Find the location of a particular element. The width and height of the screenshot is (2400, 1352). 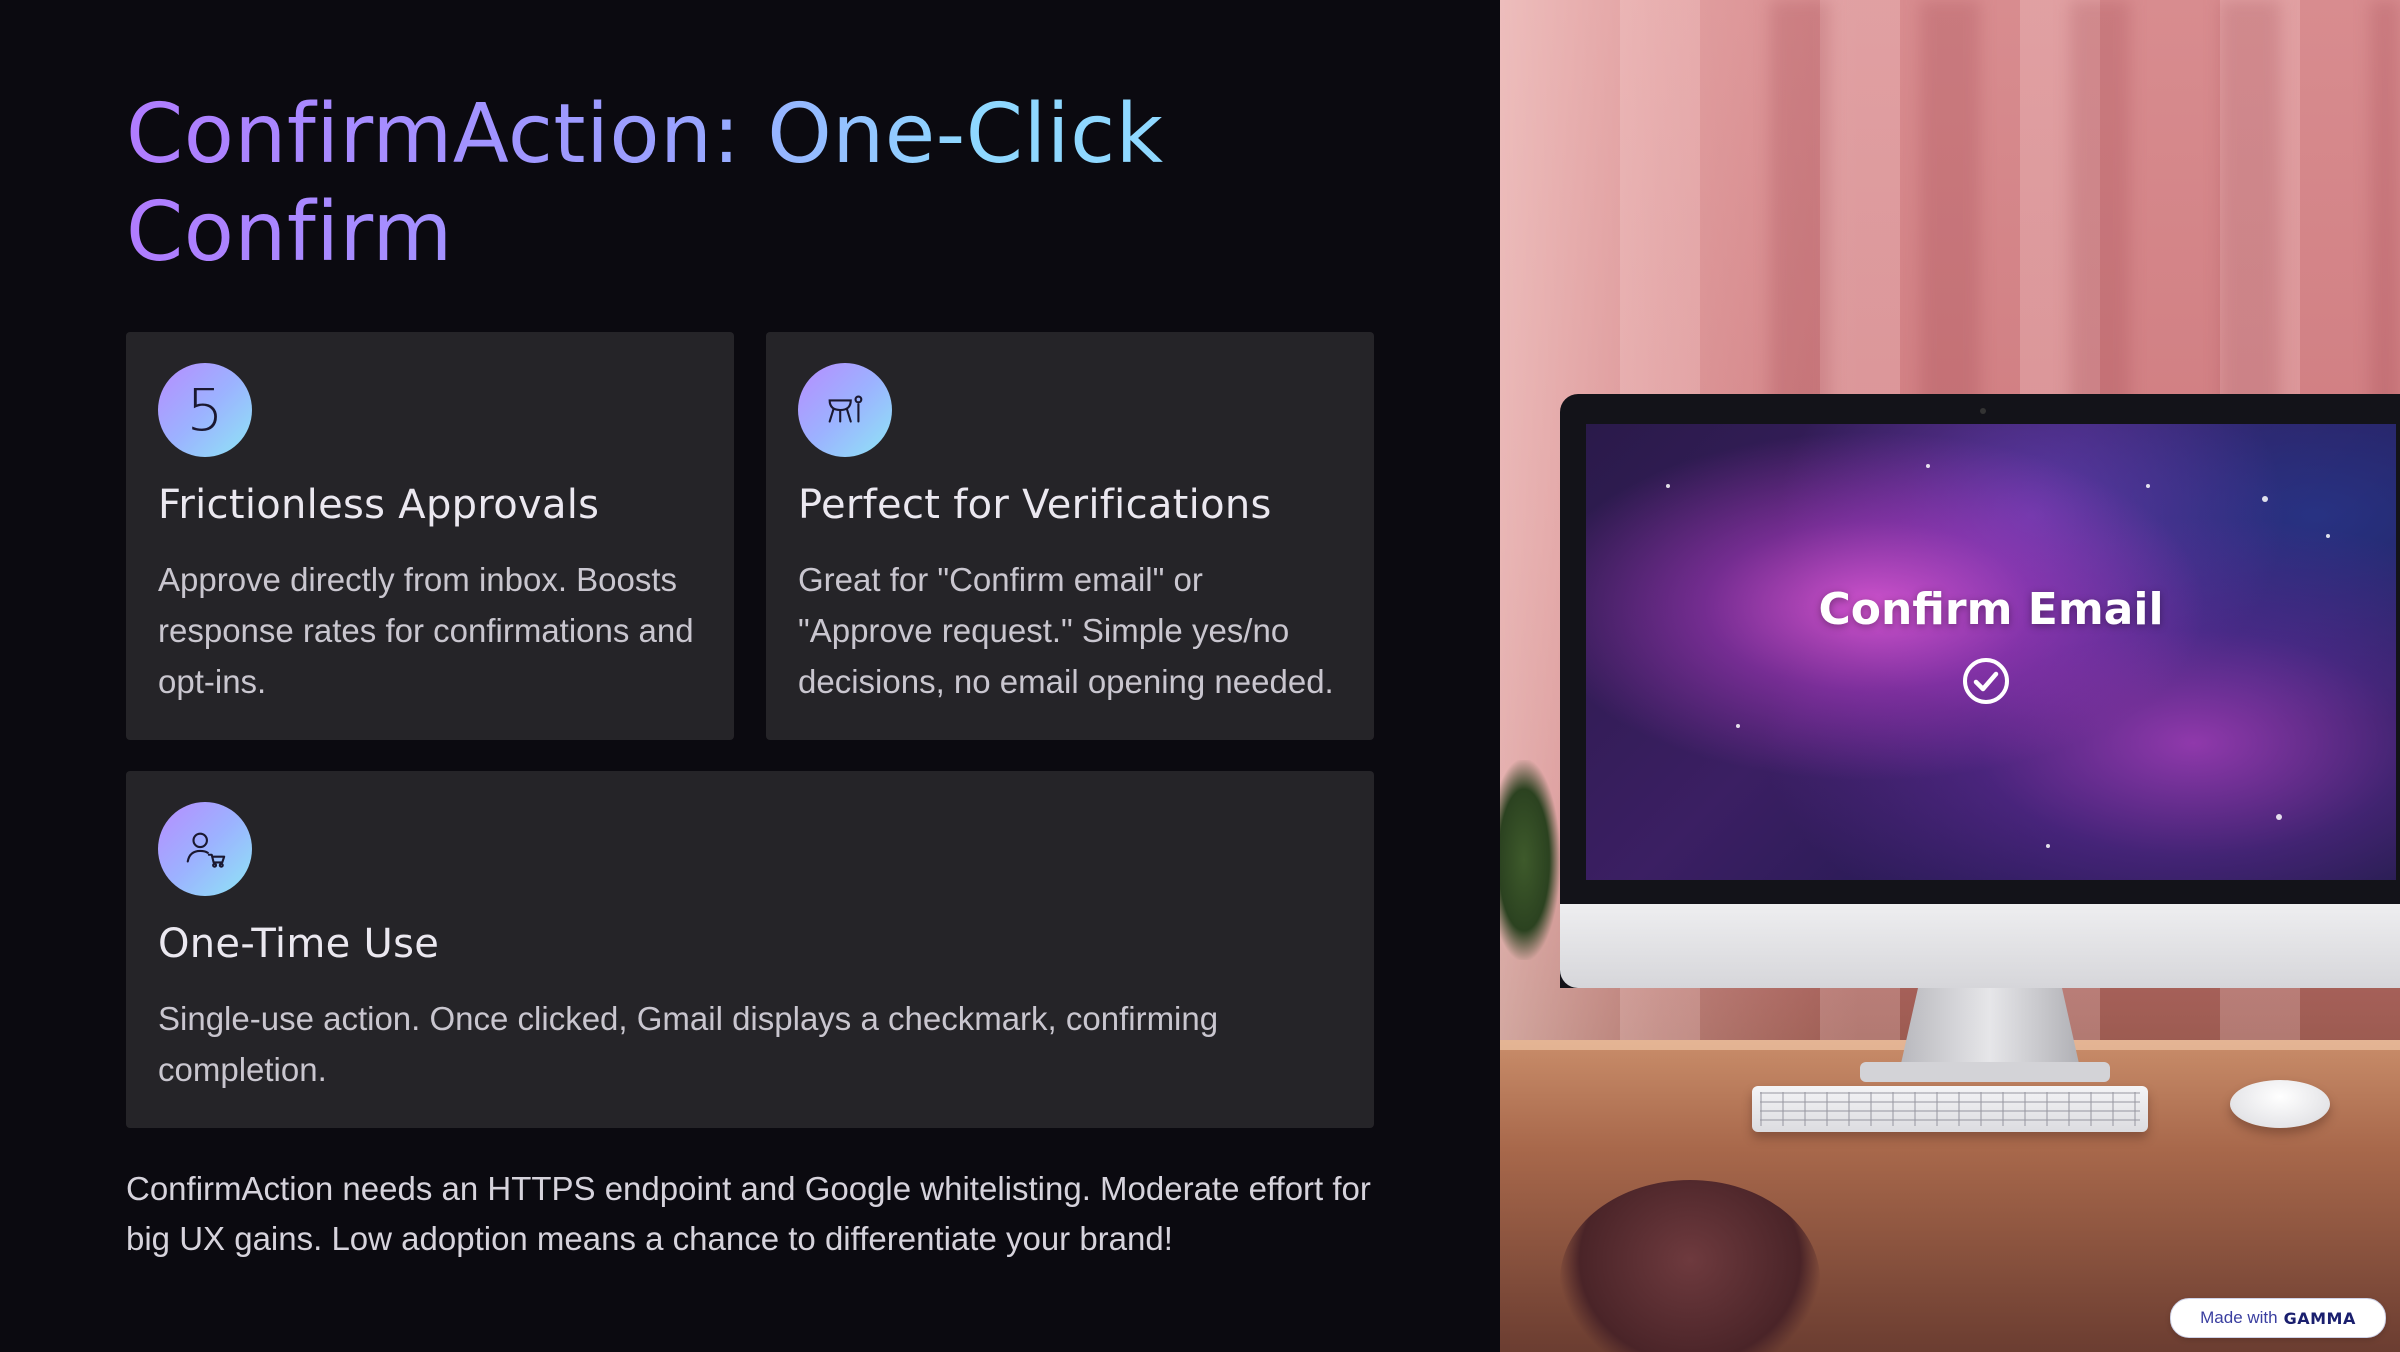

made-with-gamma-badge: Made with GAMMA is located at coordinates (2278, 1318).